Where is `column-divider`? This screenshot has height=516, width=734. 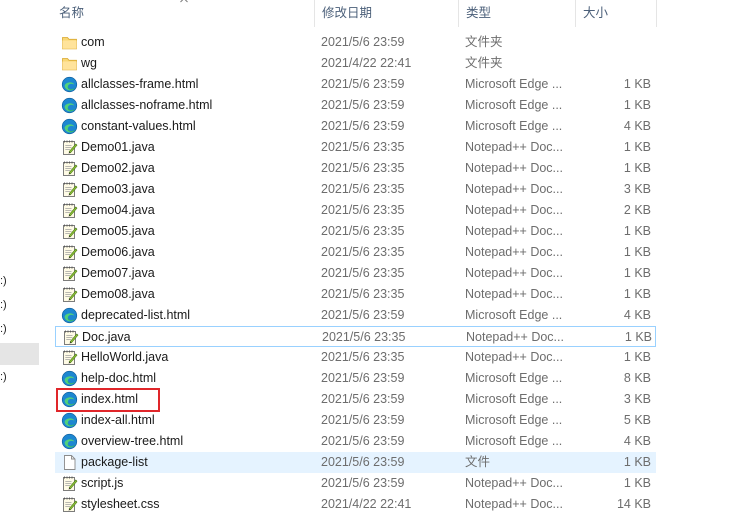
column-divider is located at coordinates (656, 13).